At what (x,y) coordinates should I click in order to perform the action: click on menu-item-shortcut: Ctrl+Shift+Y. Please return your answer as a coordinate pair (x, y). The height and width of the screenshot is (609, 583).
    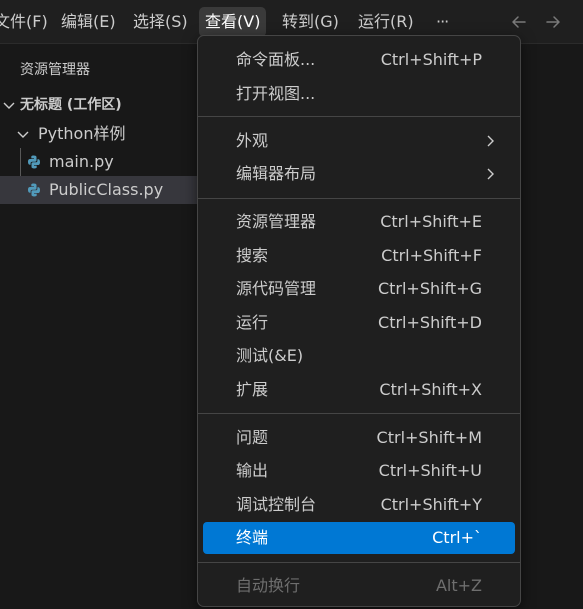
    Looking at the image, I should click on (431, 504).